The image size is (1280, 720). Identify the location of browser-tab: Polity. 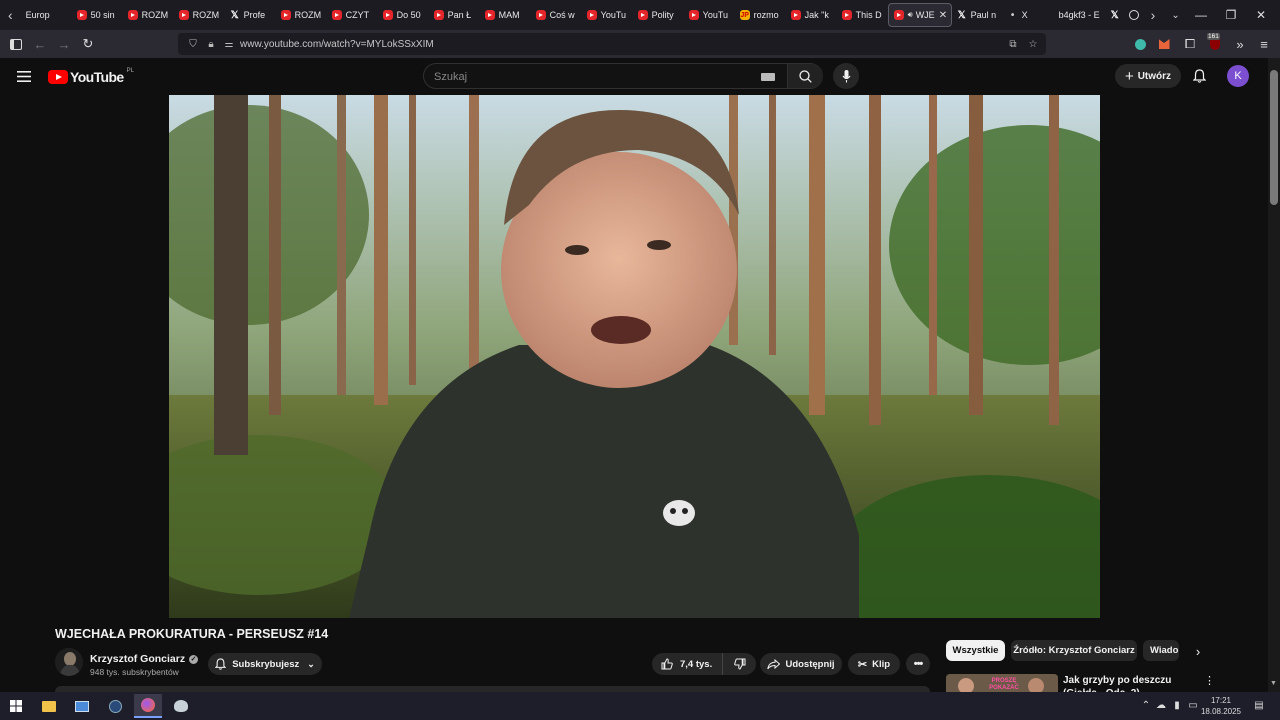
(658, 15).